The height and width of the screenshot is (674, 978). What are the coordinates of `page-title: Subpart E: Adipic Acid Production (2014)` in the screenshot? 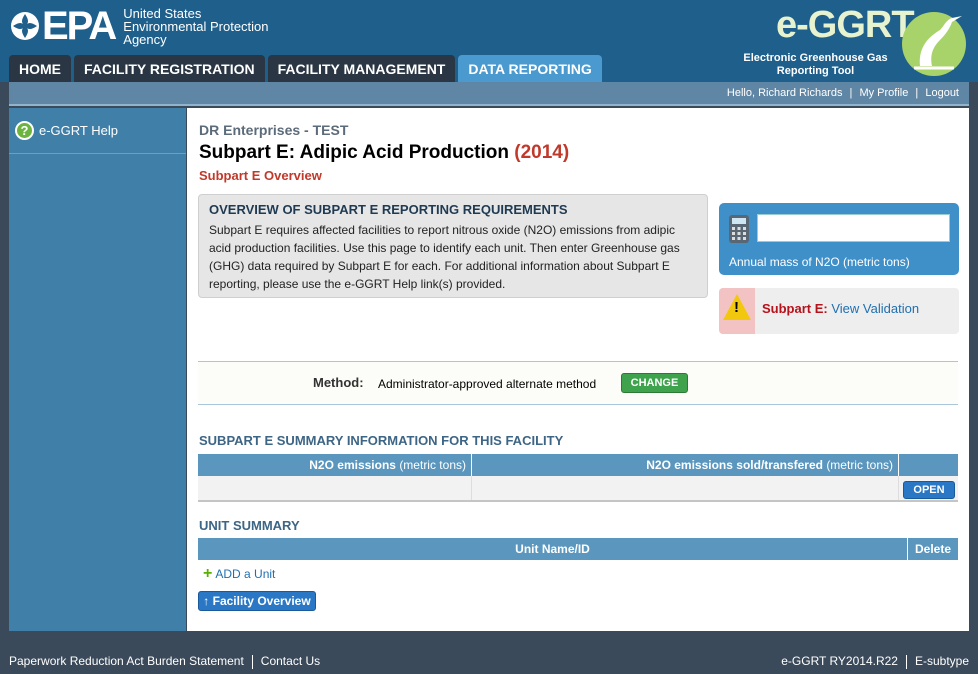 It's located at (384, 153).